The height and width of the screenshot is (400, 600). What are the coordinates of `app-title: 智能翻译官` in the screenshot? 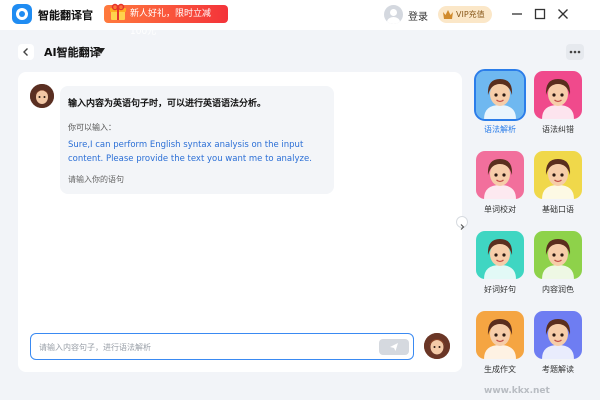 It's located at (65, 15).